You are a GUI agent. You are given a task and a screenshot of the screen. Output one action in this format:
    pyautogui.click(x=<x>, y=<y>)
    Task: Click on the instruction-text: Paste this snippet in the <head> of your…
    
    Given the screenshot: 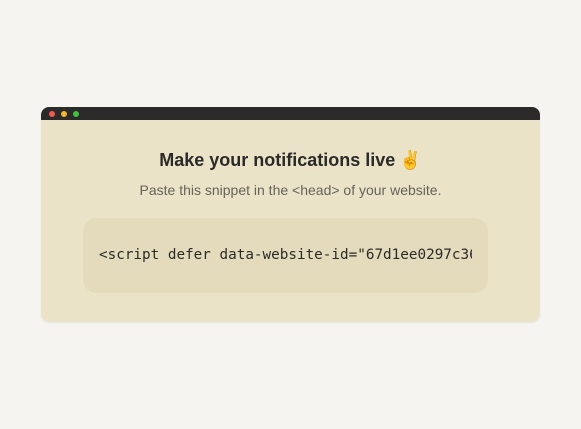 What is the action you would take?
    pyautogui.click(x=290, y=190)
    